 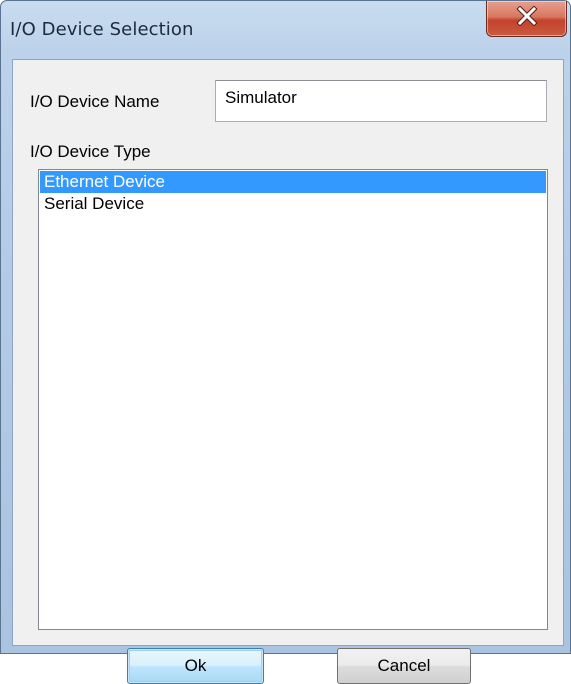 I want to click on close-x-icon, so click(x=526, y=18).